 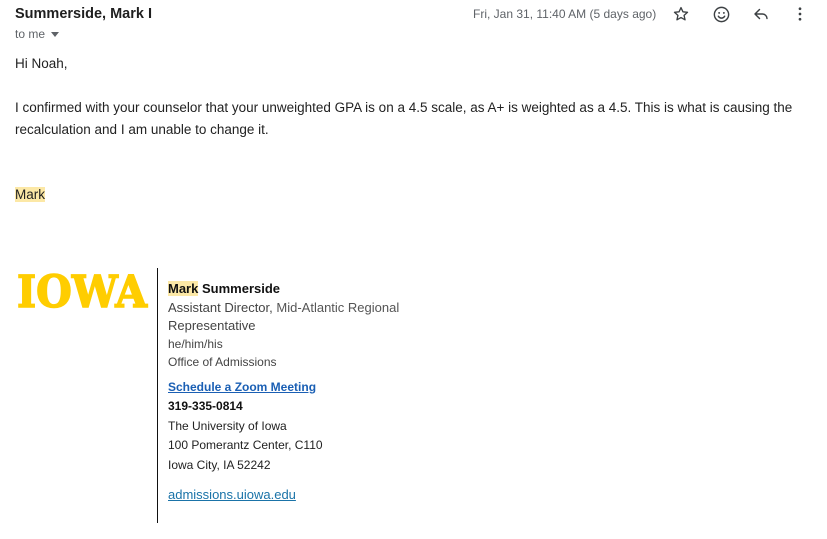 I want to click on signoff-name: Mark, so click(x=30, y=194).